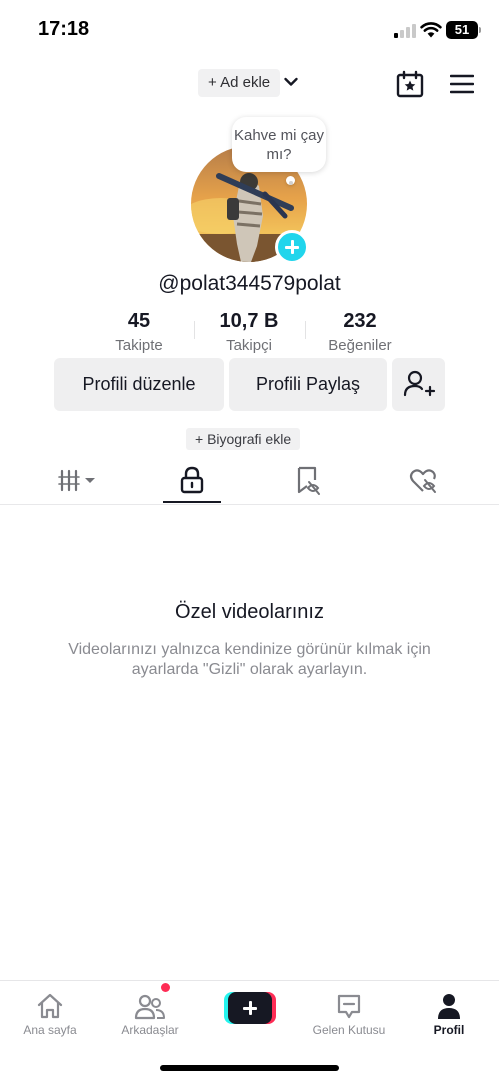 Image resolution: width=499 pixels, height=1080 pixels. What do you see at coordinates (449, 1006) in the screenshot?
I see `profile-icon` at bounding box center [449, 1006].